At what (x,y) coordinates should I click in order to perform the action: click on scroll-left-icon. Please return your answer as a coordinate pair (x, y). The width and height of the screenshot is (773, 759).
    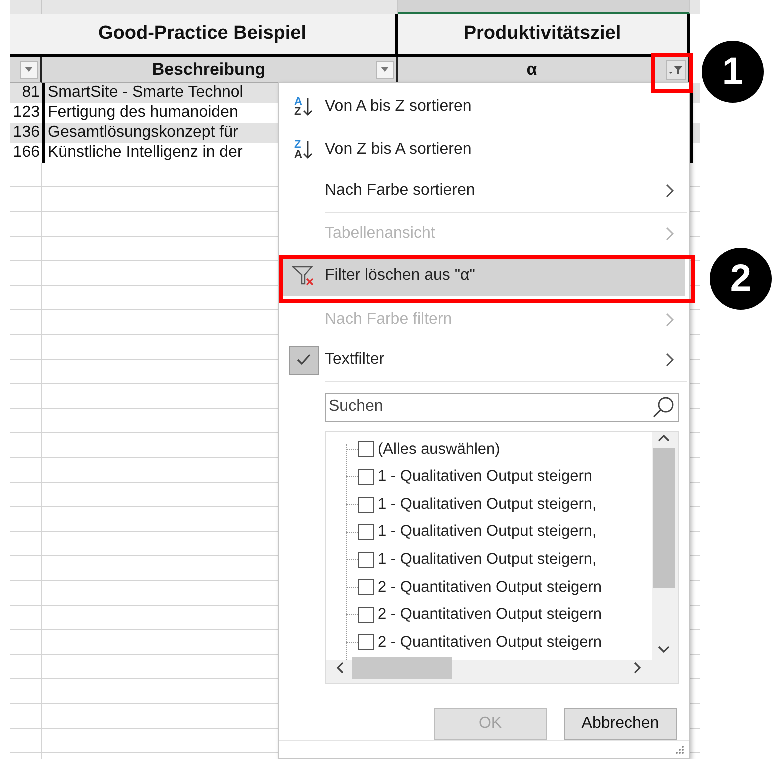
    Looking at the image, I should click on (340, 668).